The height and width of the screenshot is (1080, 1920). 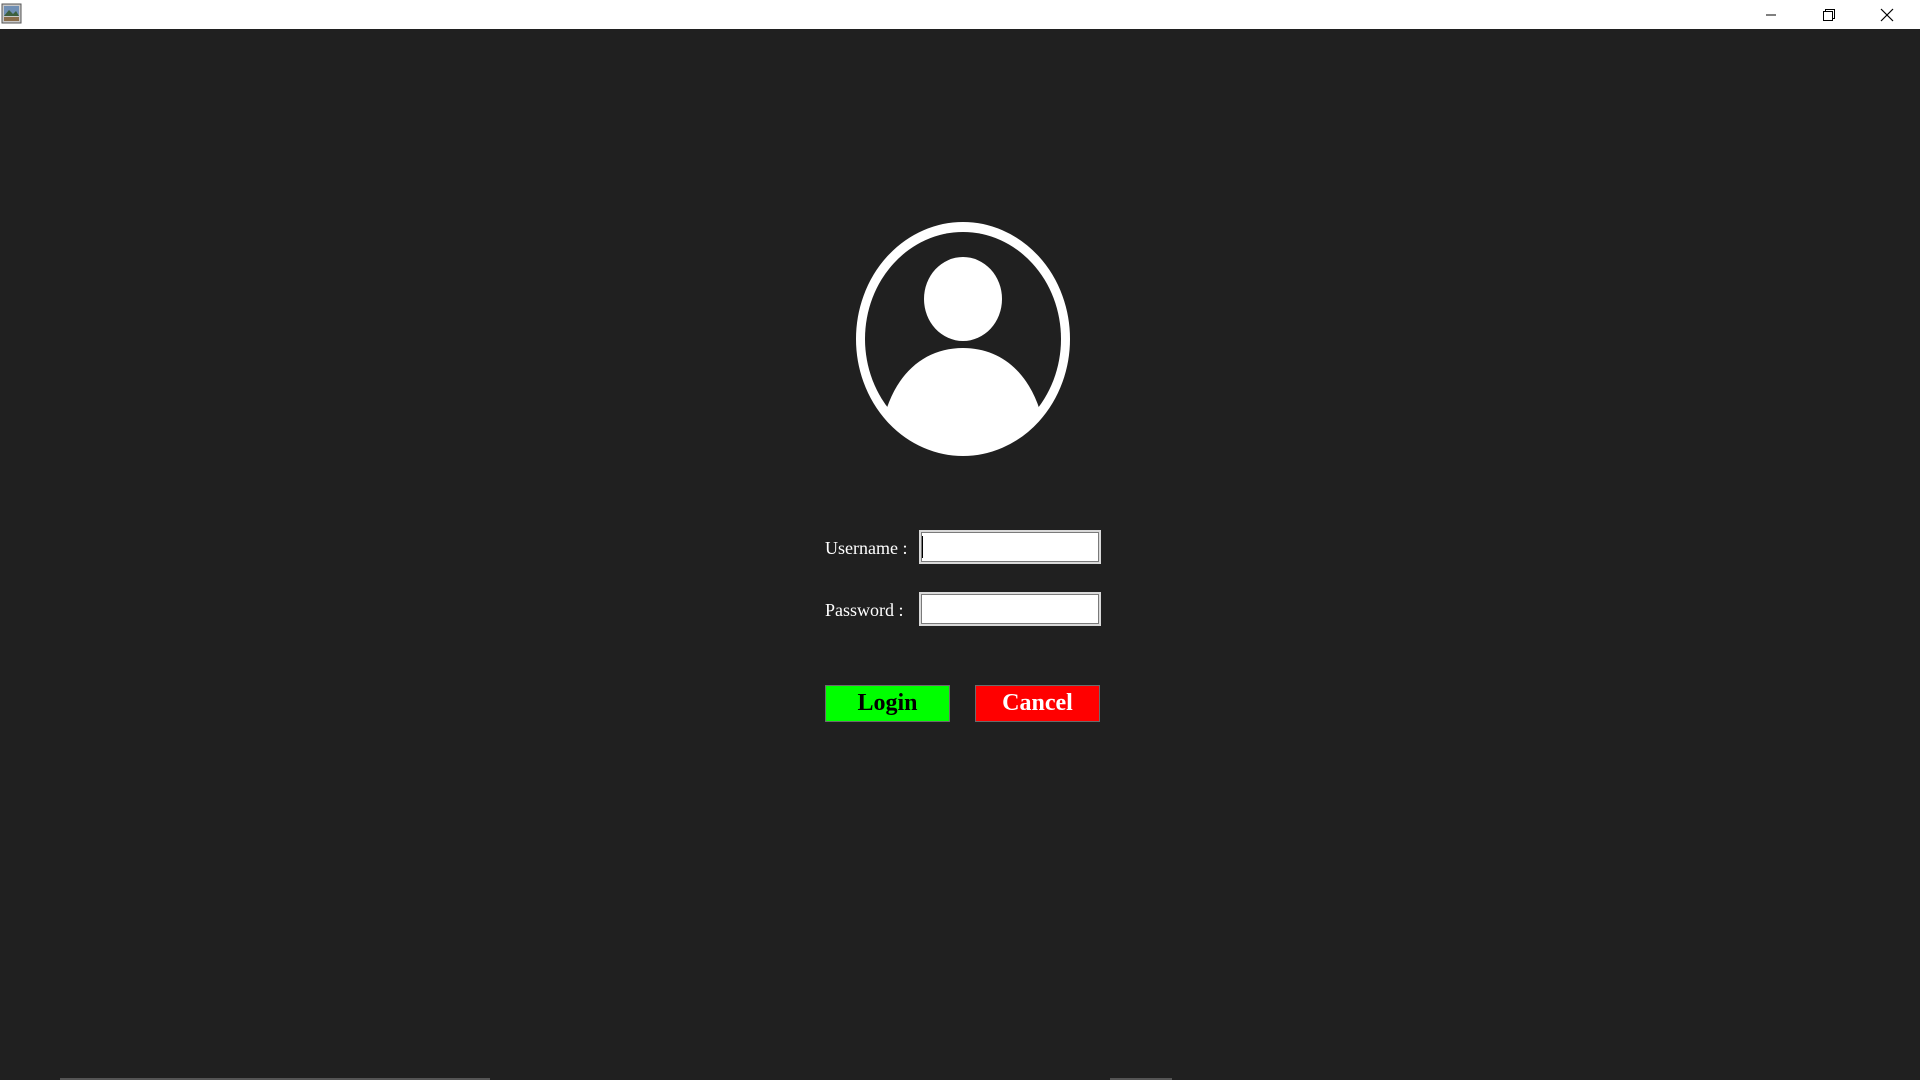 I want to click on user-avatar-icon, so click(x=963, y=339).